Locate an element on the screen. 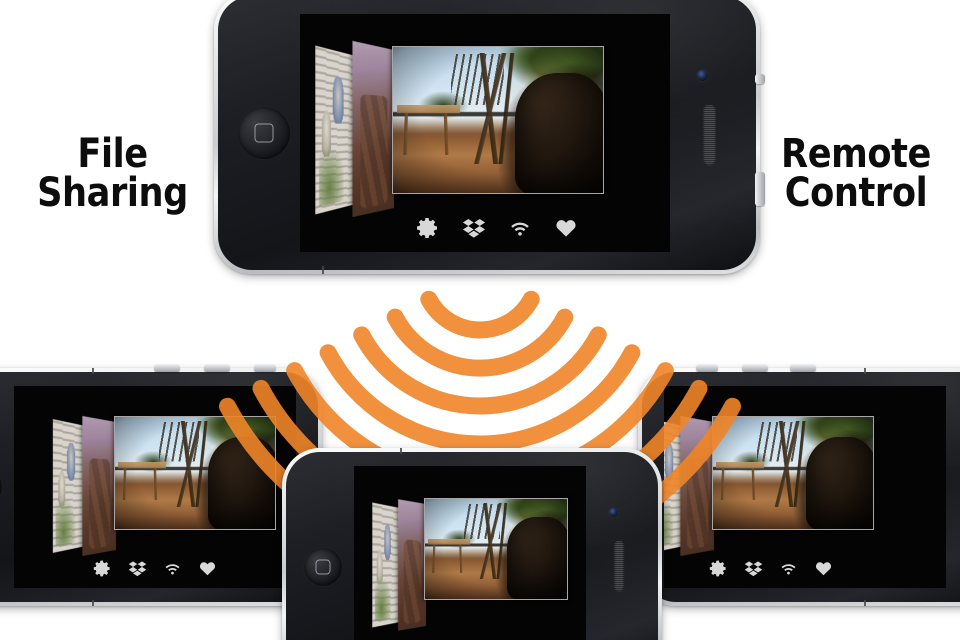  label-file-sharing: File Sharing is located at coordinates (112, 173).